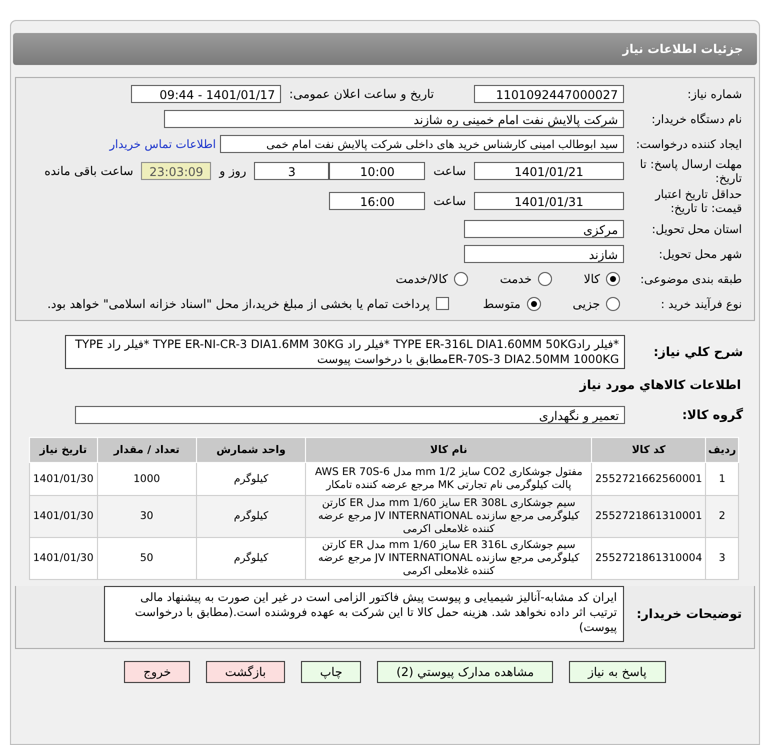  What do you see at coordinates (501, 303) in the screenshot?
I see `option-label: متوسط` at bounding box center [501, 303].